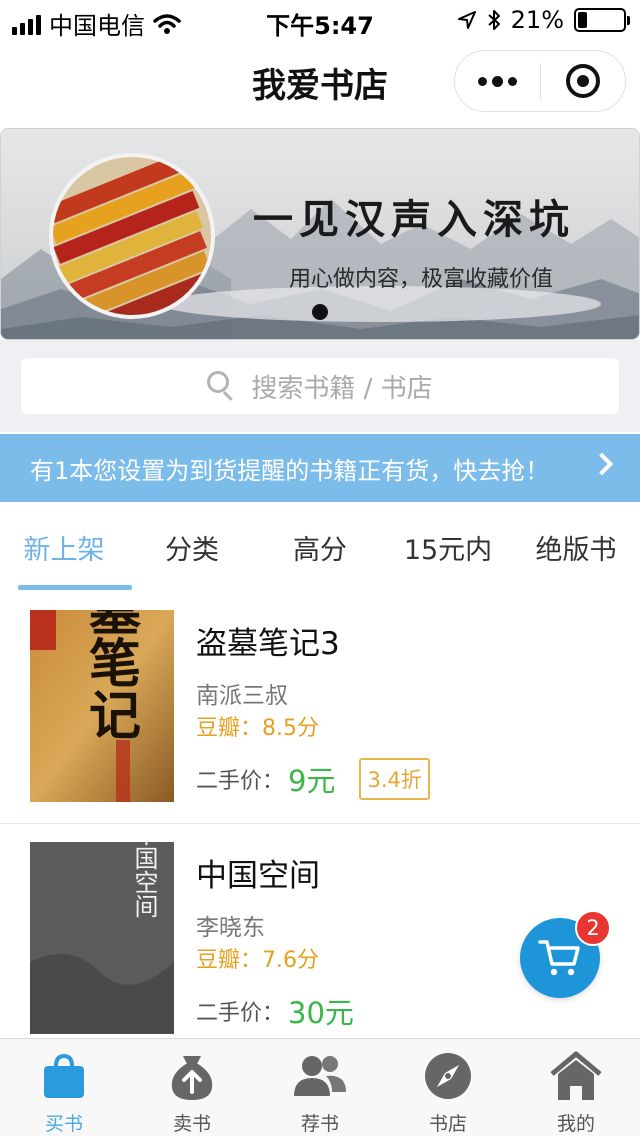 The width and height of the screenshot is (640, 1136). What do you see at coordinates (320, 550) in the screenshot?
I see `tab-label: 高分` at bounding box center [320, 550].